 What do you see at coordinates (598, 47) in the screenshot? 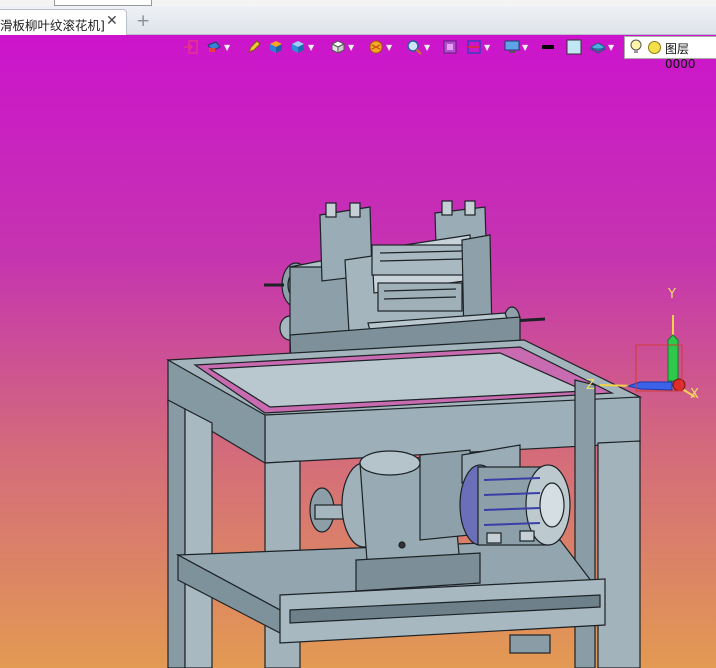
I see `layer-stack-icon` at bounding box center [598, 47].